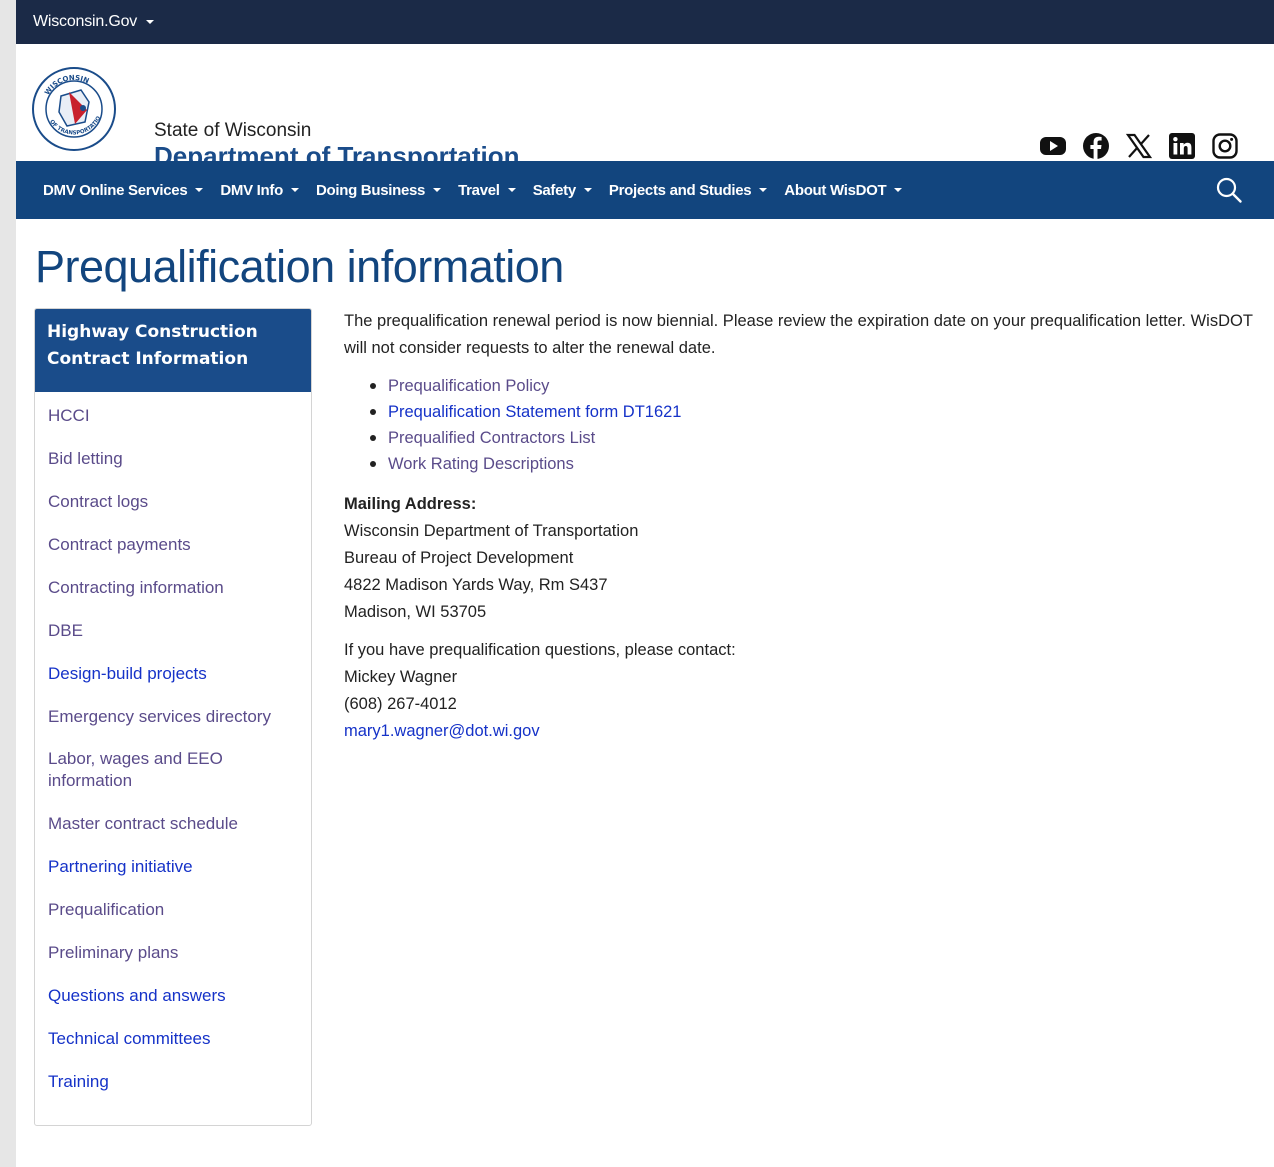 This screenshot has height=1167, width=1274. What do you see at coordinates (554, 190) in the screenshot?
I see `nav-label: Safety` at bounding box center [554, 190].